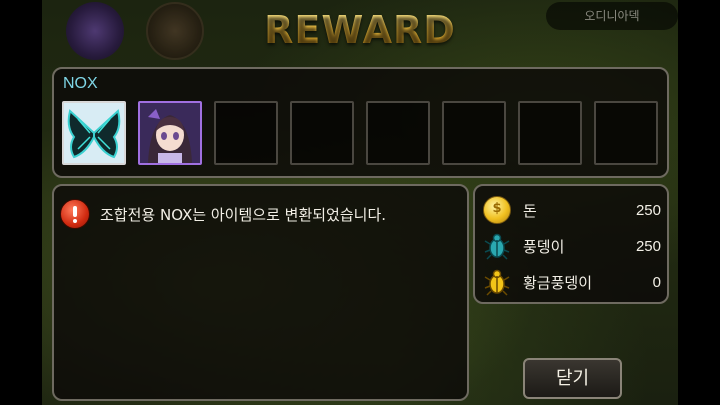 The width and height of the screenshot is (720, 405). Describe the element at coordinates (360, 133) in the screenshot. I see `item-slots` at that location.